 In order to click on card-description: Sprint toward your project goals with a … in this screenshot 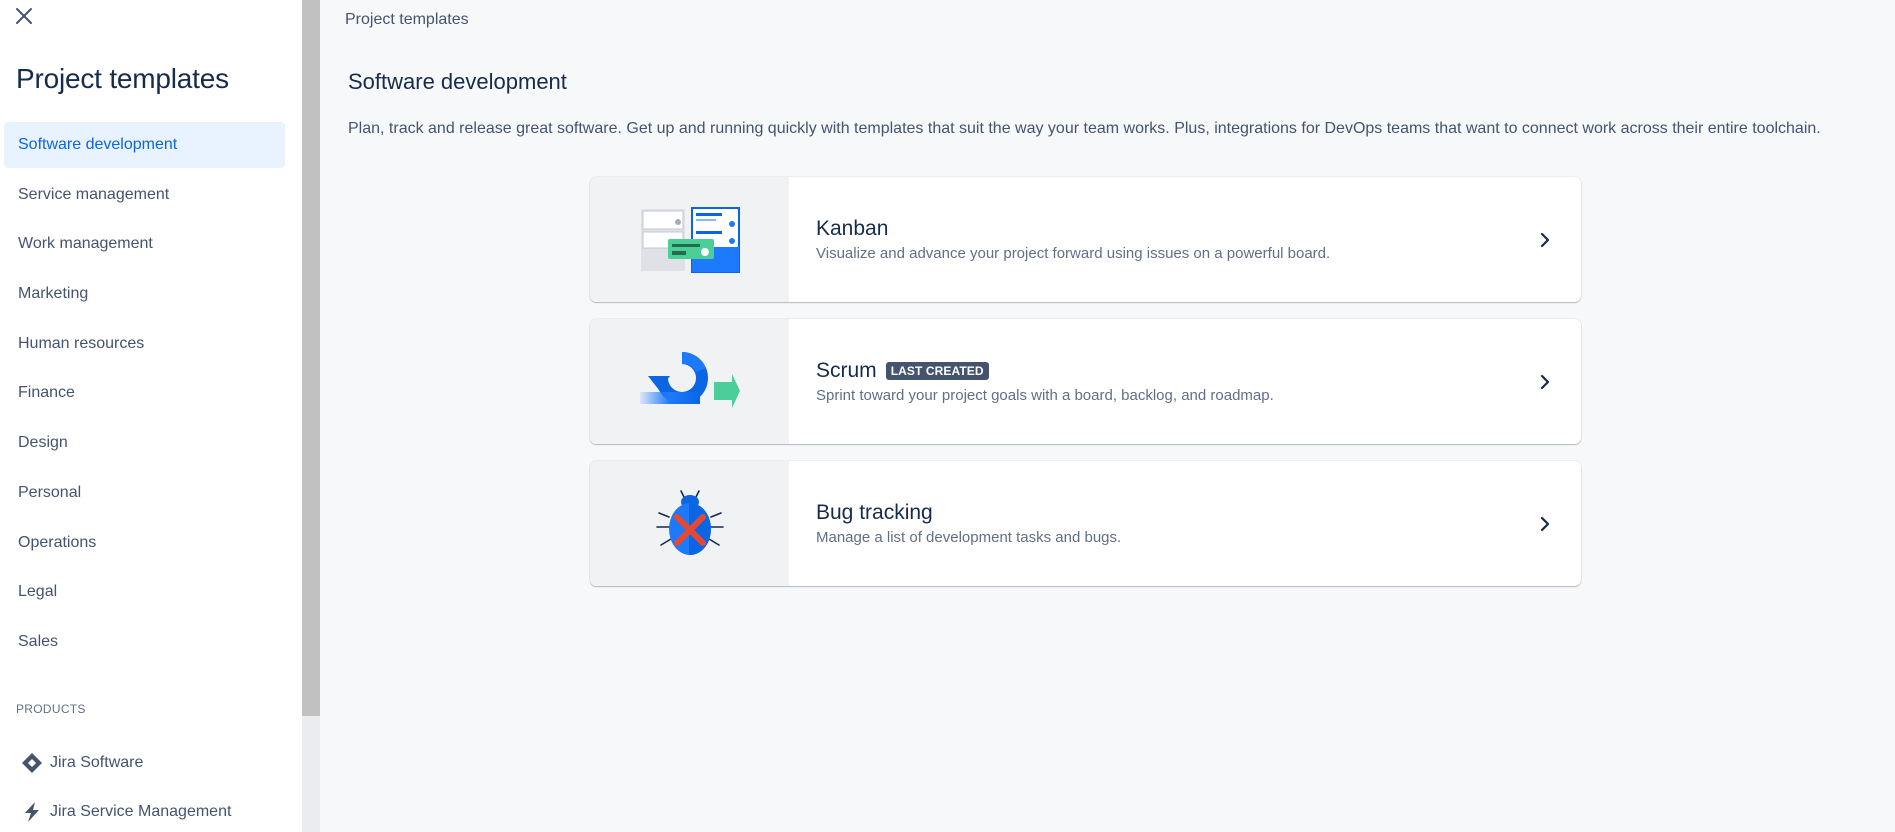, I will do `click(1045, 395)`.